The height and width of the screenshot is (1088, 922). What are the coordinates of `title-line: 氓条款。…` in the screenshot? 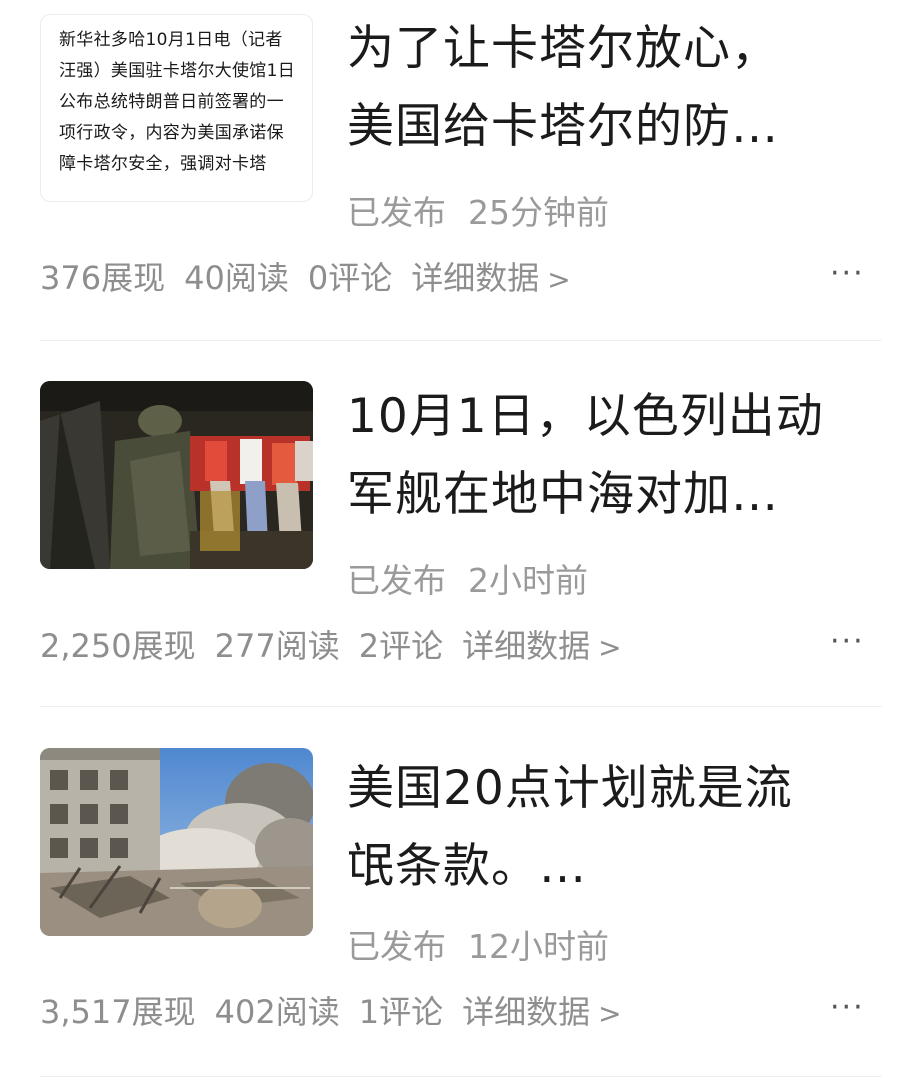 It's located at (467, 866).